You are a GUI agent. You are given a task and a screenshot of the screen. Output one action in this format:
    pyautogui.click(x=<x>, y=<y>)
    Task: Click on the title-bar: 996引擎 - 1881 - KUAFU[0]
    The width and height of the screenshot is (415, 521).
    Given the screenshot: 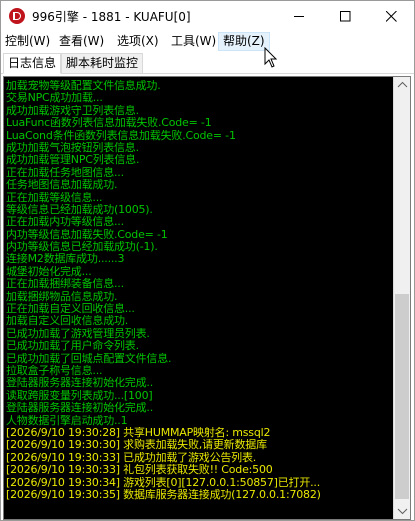 What is the action you would take?
    pyautogui.click(x=207, y=16)
    